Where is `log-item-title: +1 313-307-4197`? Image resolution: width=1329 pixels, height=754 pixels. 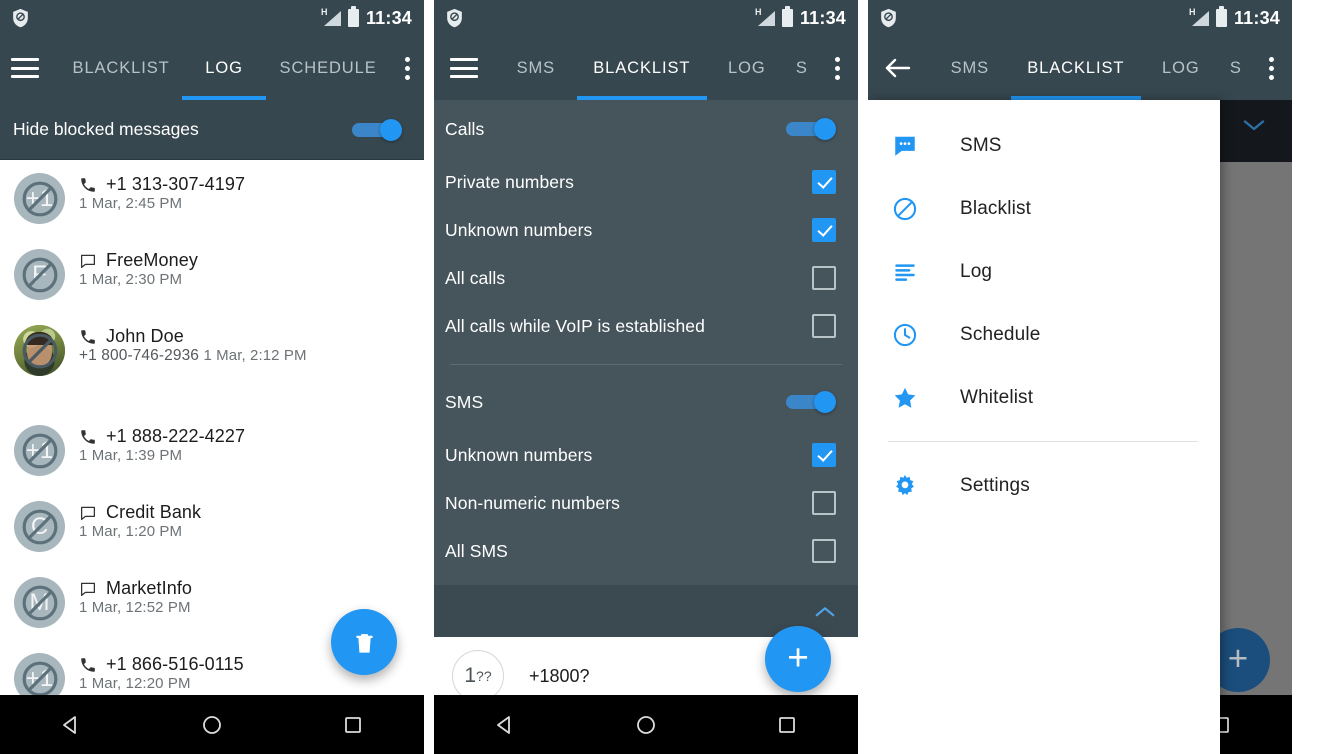
log-item-title: +1 313-307-4197 is located at coordinates (176, 184).